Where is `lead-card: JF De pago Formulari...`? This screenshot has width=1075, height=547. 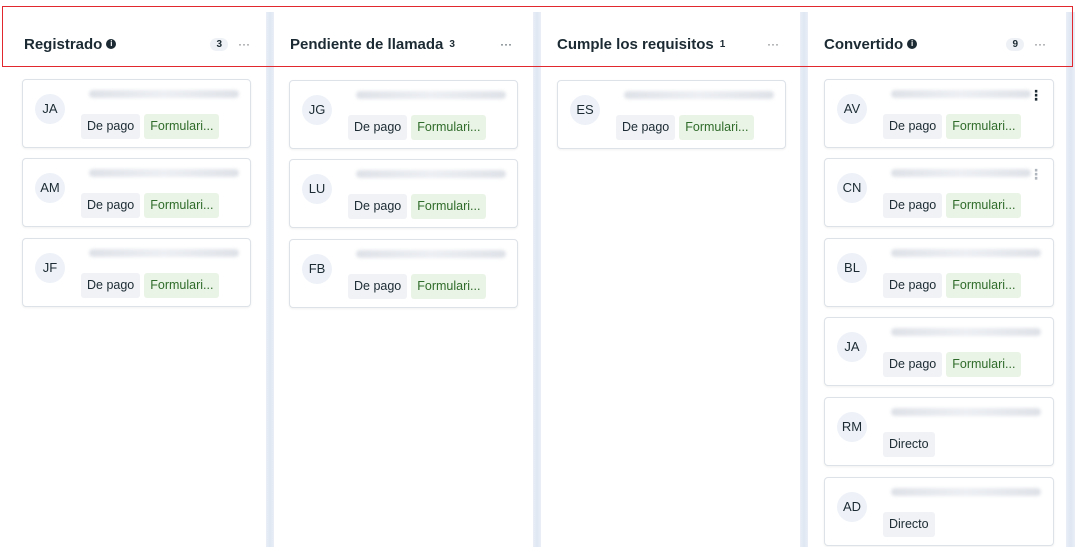 lead-card: JF De pago Formulari... is located at coordinates (136, 272).